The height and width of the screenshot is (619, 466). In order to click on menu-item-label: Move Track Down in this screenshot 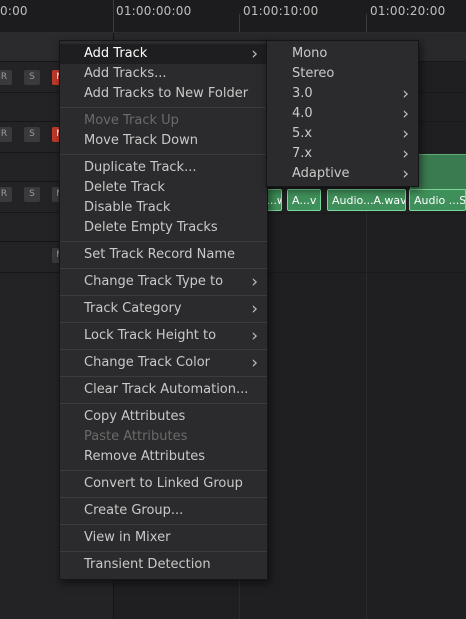, I will do `click(141, 140)`.